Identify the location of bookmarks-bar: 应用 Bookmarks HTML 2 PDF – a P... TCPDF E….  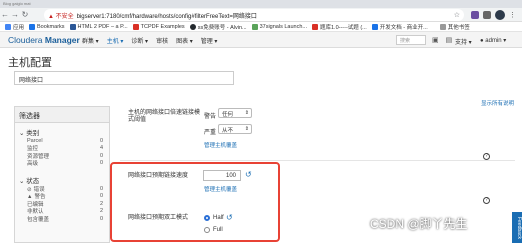
(261, 27).